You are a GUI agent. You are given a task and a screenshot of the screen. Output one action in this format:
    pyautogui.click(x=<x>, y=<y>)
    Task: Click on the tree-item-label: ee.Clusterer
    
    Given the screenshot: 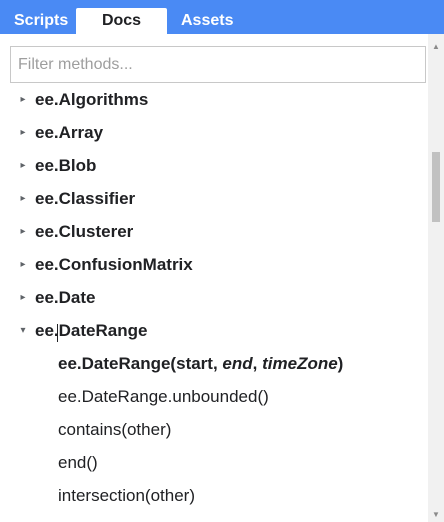 What is the action you would take?
    pyautogui.click(x=84, y=231)
    